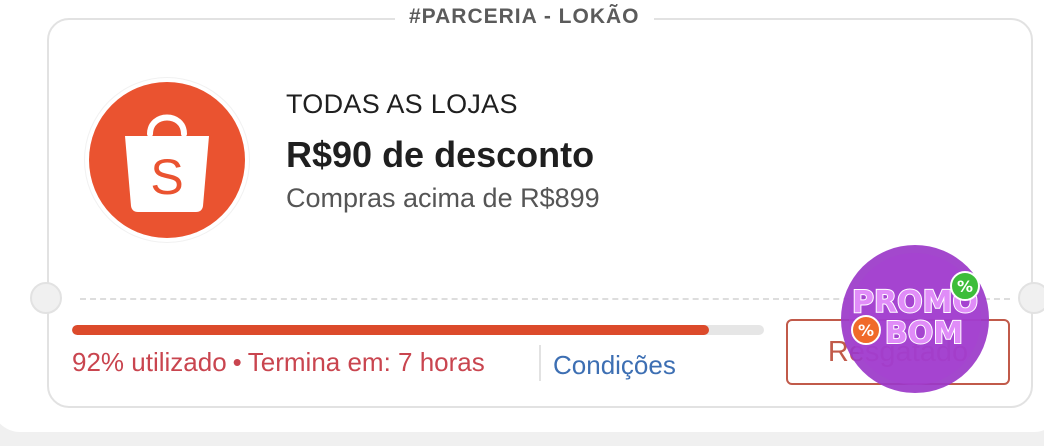 The image size is (1044, 446). Describe the element at coordinates (898, 352) in the screenshot. I see `redeem-button: Resgatado` at that location.